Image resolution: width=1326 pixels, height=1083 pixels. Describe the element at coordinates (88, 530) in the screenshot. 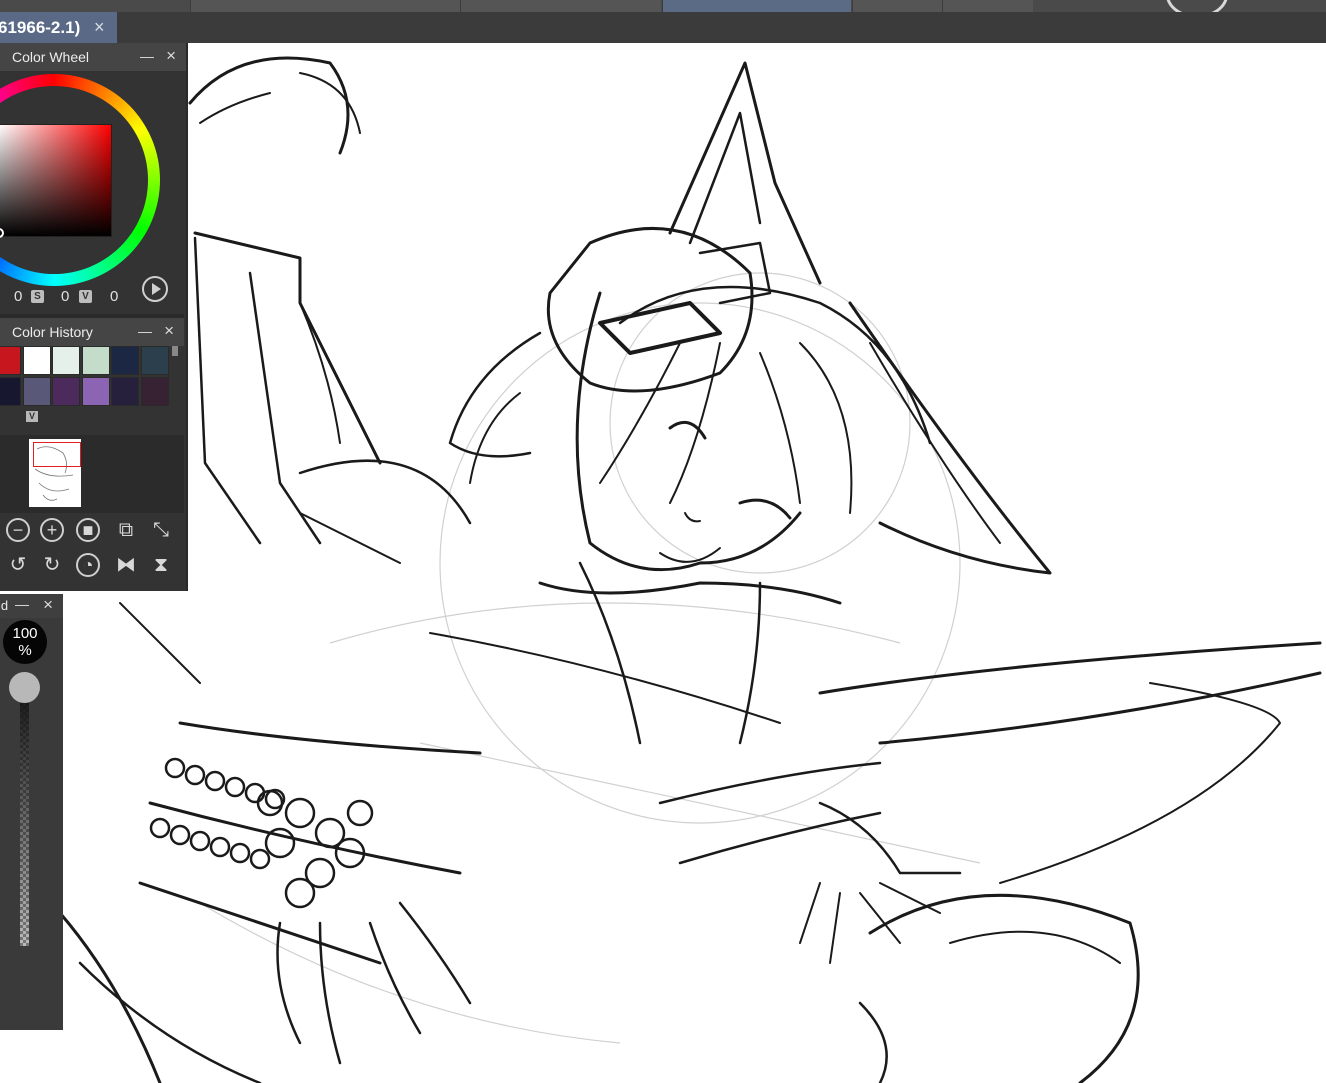

I see `fit-icon: ■` at that location.